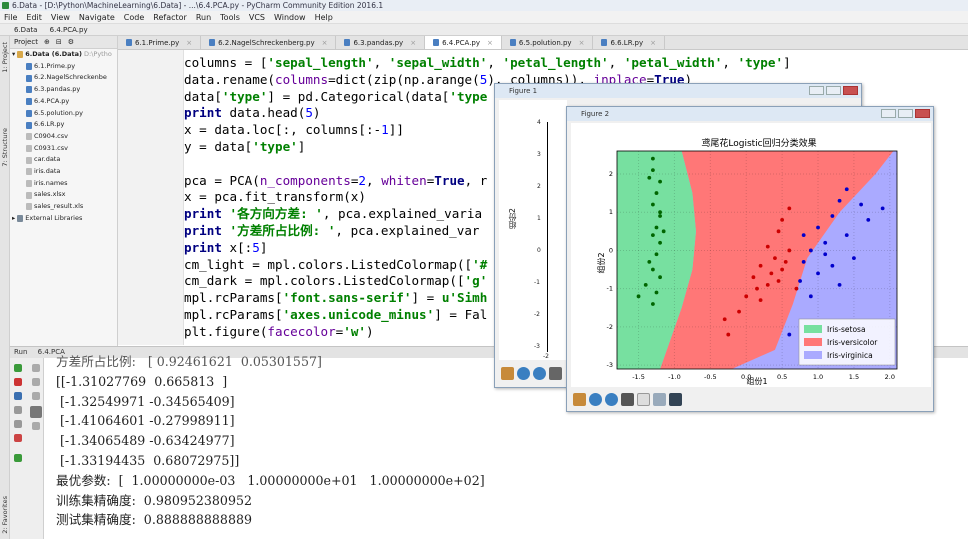  I want to click on menu-code: Code, so click(134, 17).